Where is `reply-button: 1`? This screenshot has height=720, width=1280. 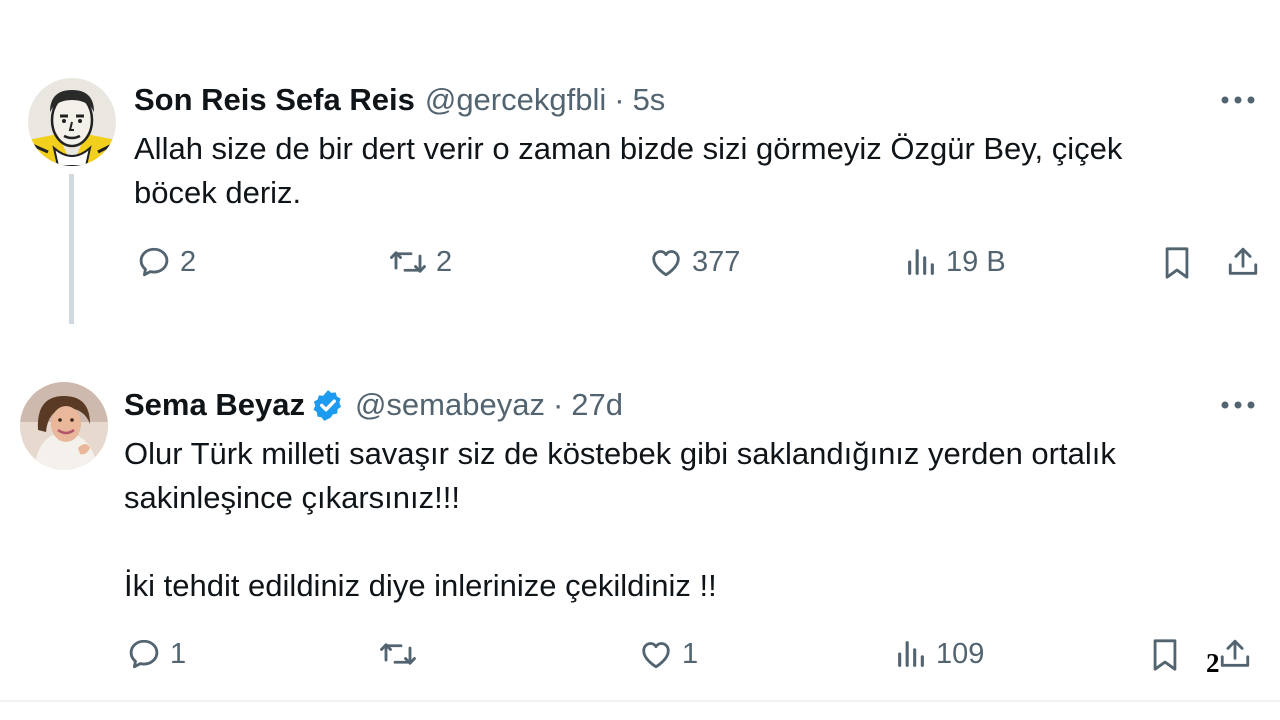 reply-button: 1 is located at coordinates (156, 654).